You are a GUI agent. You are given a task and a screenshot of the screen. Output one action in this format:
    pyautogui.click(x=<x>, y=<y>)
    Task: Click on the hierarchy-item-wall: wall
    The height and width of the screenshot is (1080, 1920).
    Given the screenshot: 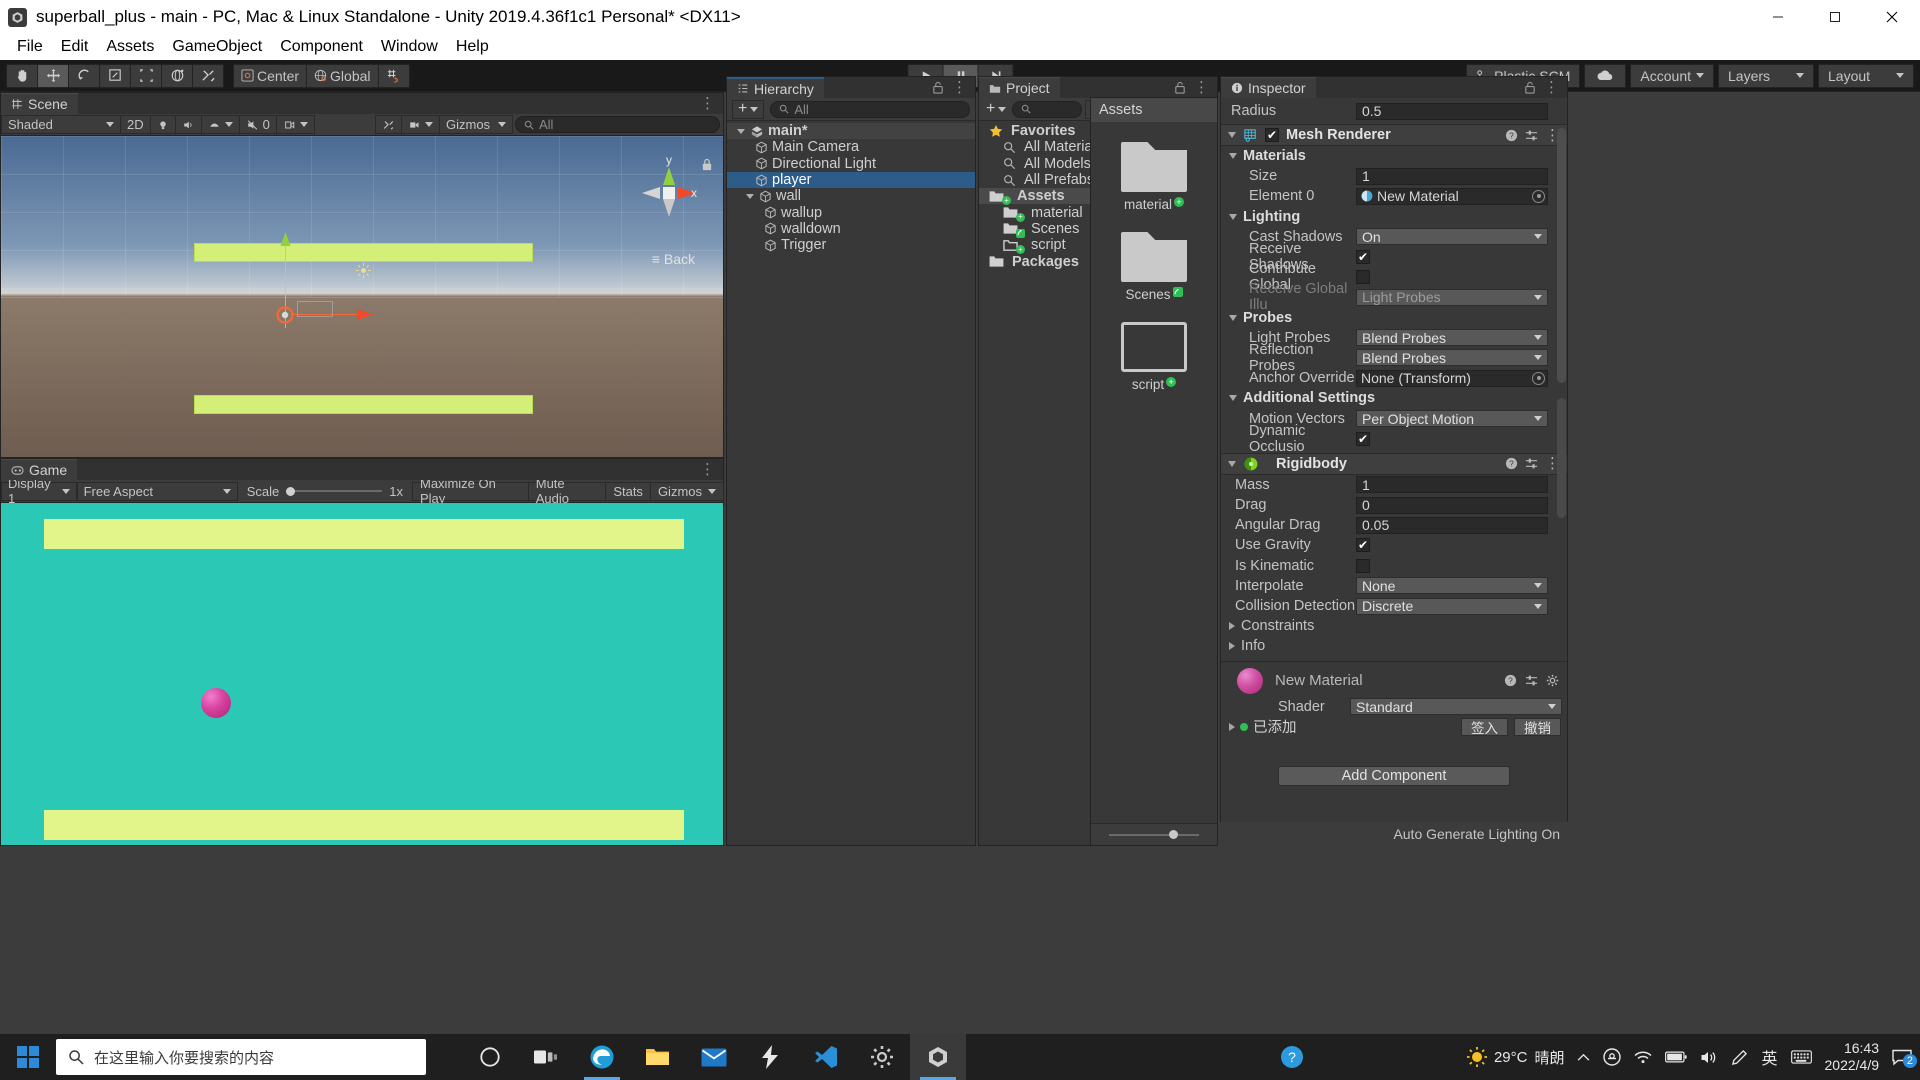 What is the action you would take?
    pyautogui.click(x=851, y=196)
    